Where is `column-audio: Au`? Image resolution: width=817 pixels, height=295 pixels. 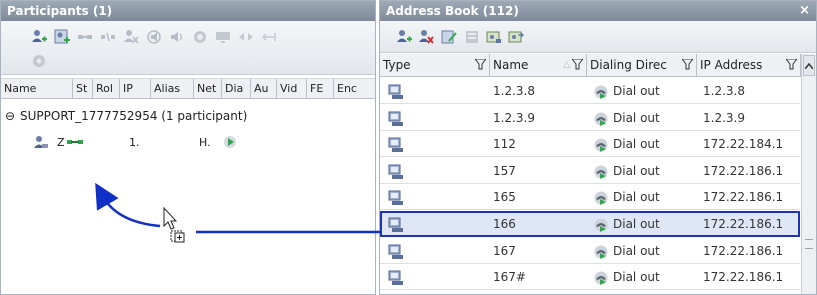
column-audio: Au is located at coordinates (264, 89).